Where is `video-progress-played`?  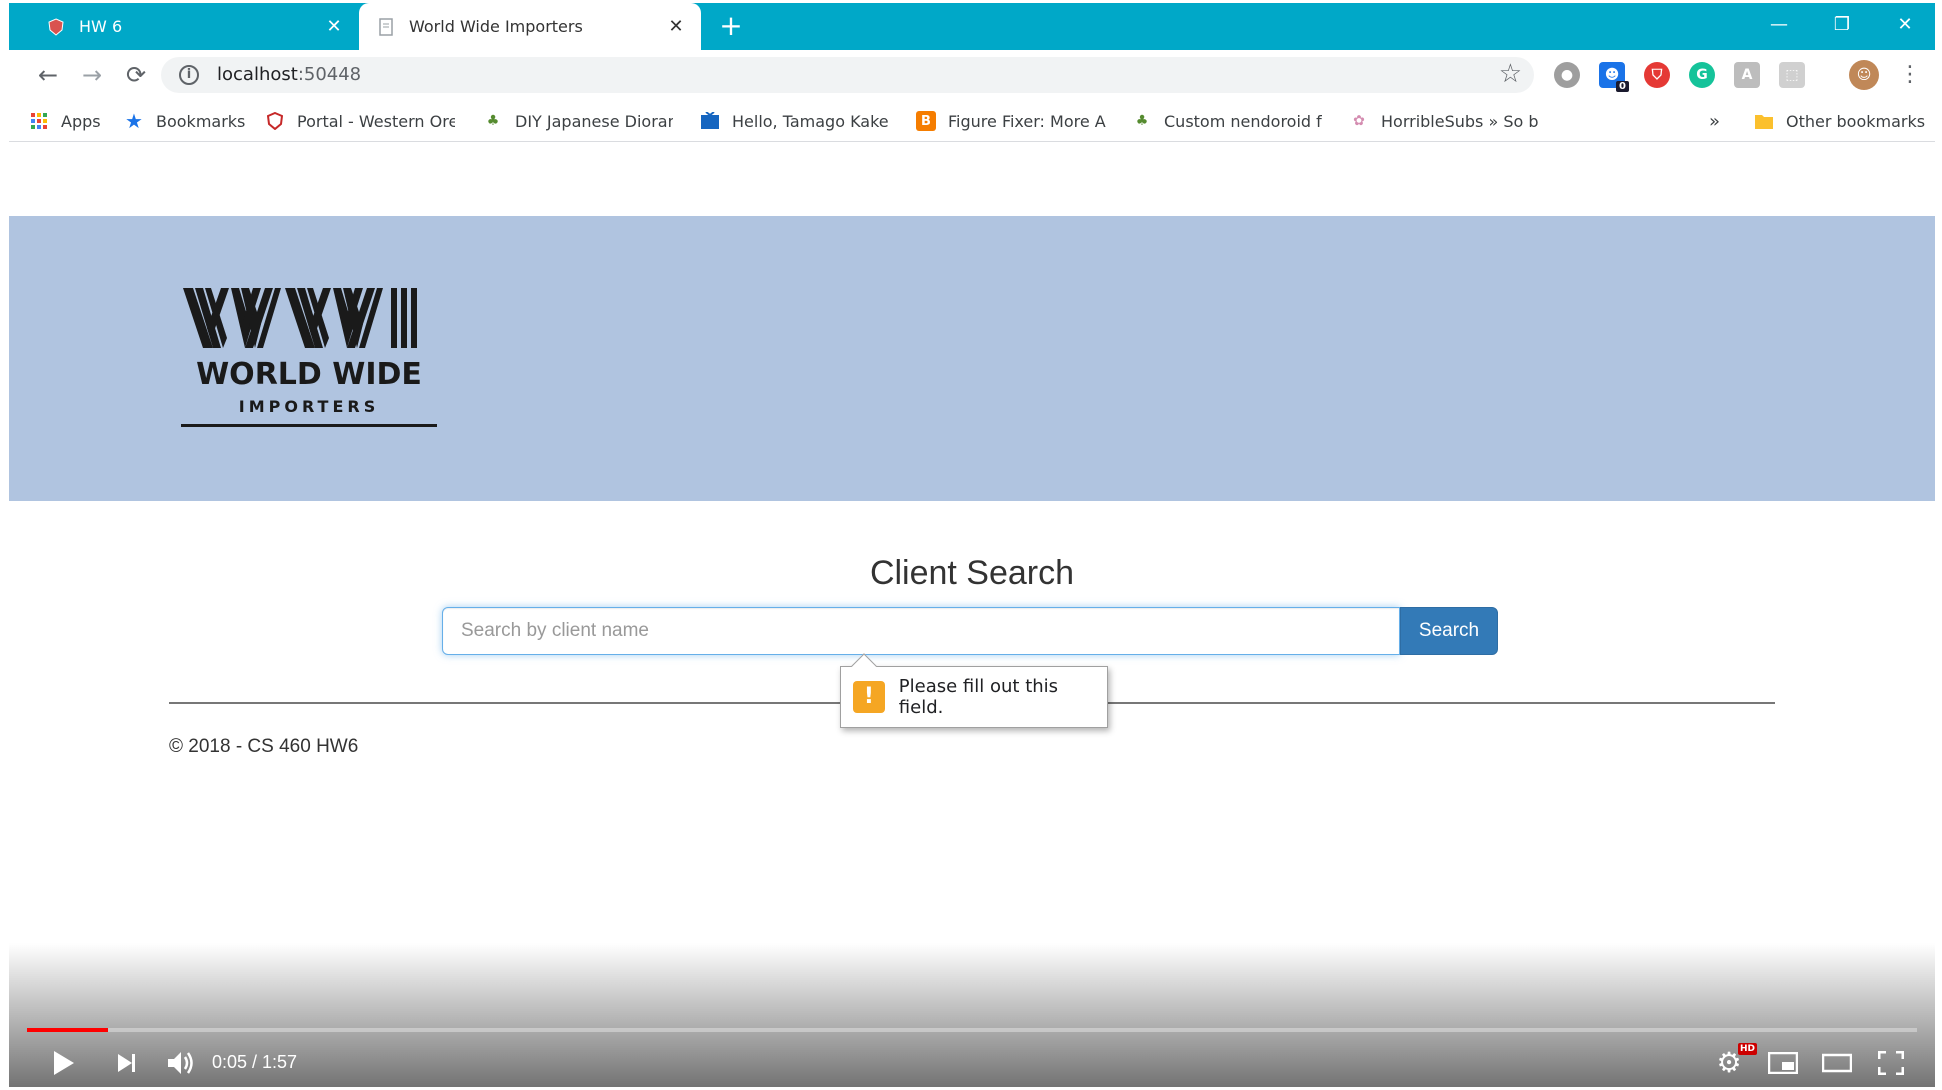
video-progress-played is located at coordinates (68, 1030).